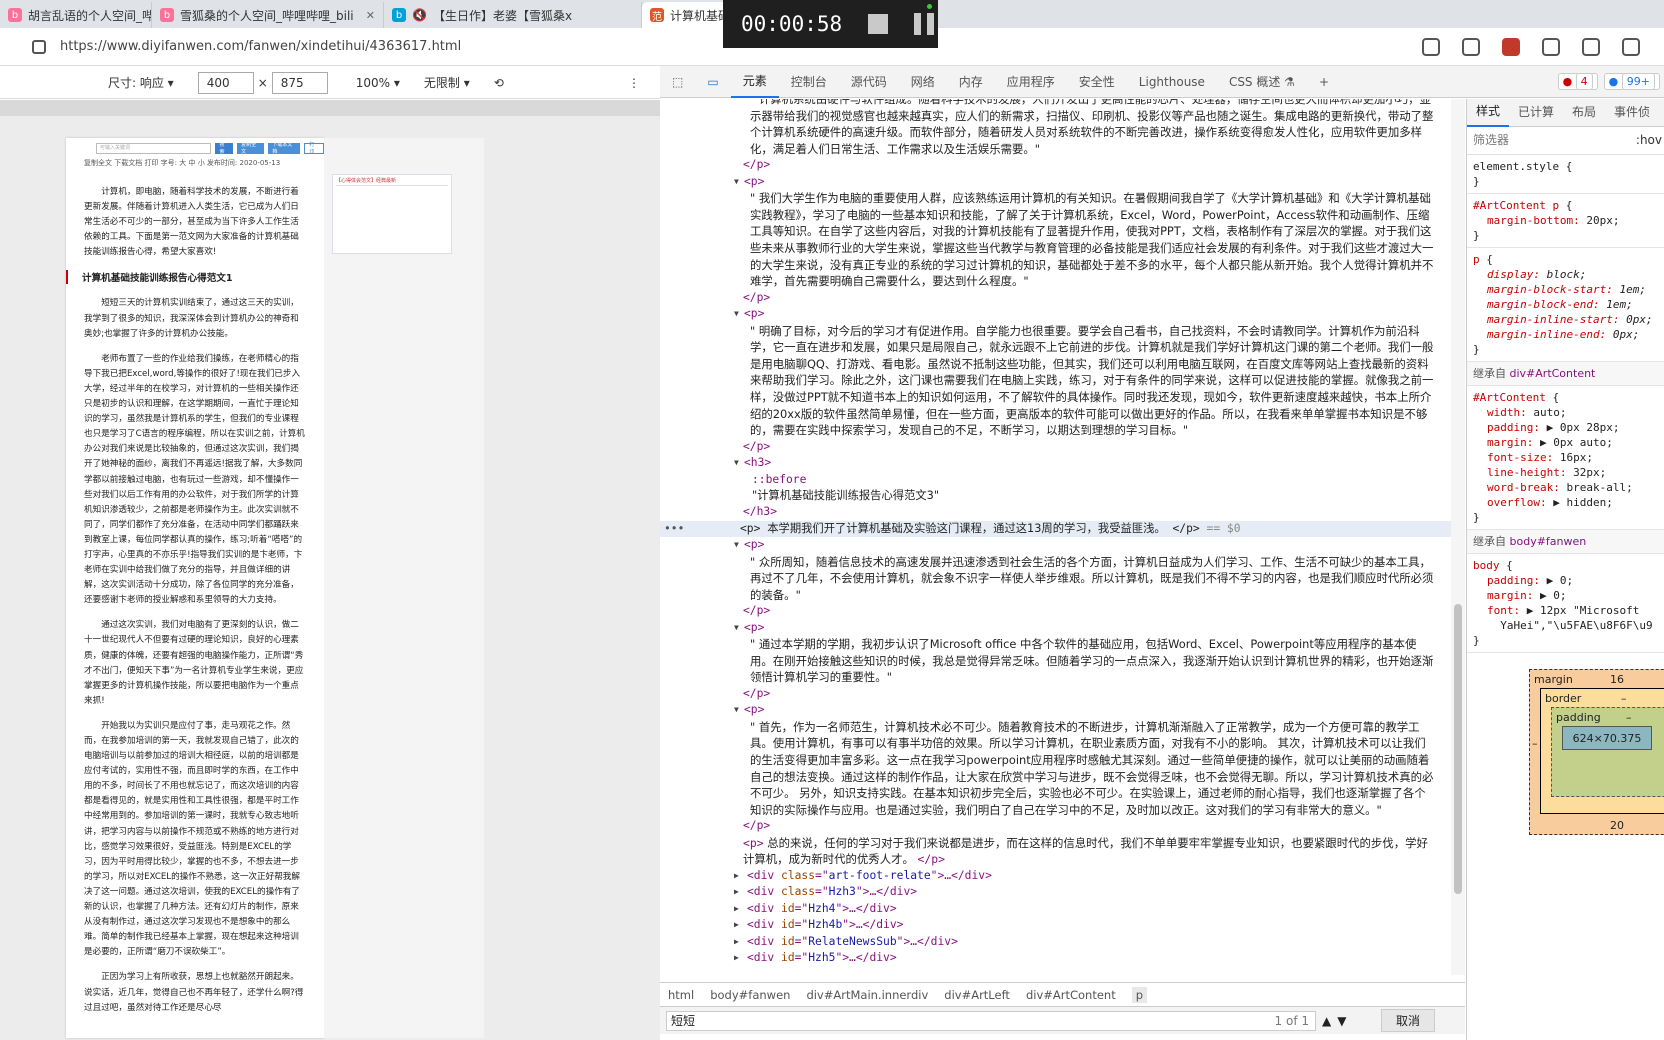 The image size is (1664, 1040). What do you see at coordinates (1548, 541) in the screenshot?
I see `inherited-selector: body#fanwen` at bounding box center [1548, 541].